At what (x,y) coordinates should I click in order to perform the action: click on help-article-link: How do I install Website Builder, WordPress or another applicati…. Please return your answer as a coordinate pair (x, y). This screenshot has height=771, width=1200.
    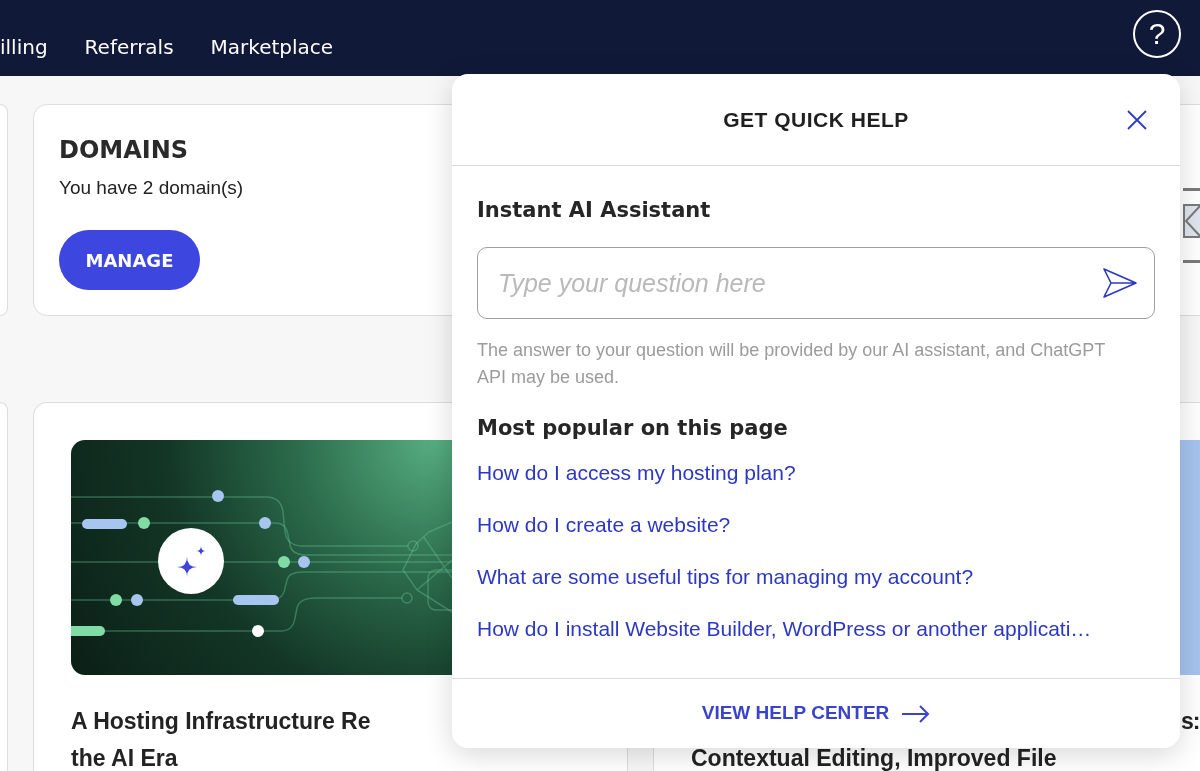
    Looking at the image, I should click on (784, 629).